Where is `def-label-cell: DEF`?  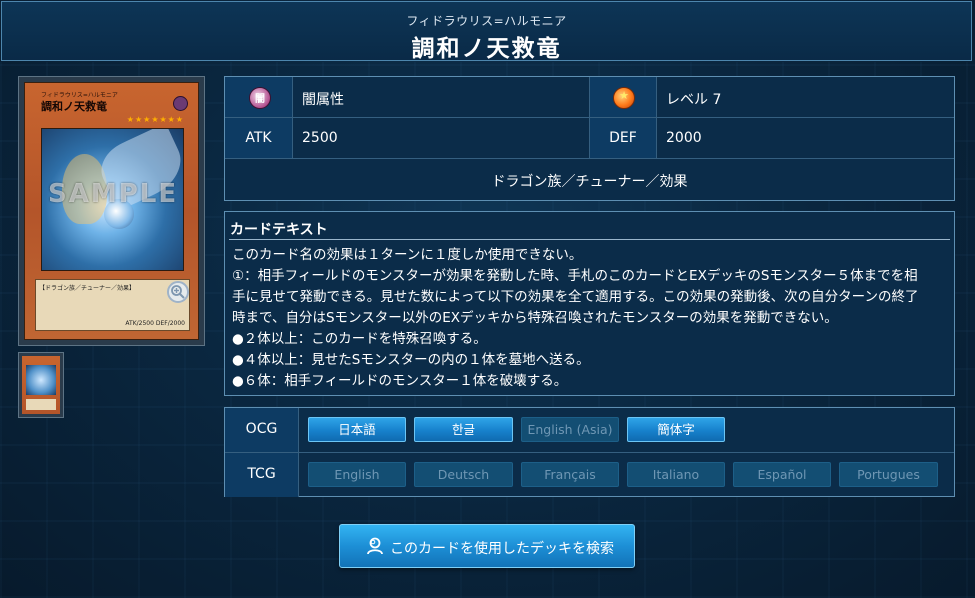
def-label-cell: DEF is located at coordinates (623, 138).